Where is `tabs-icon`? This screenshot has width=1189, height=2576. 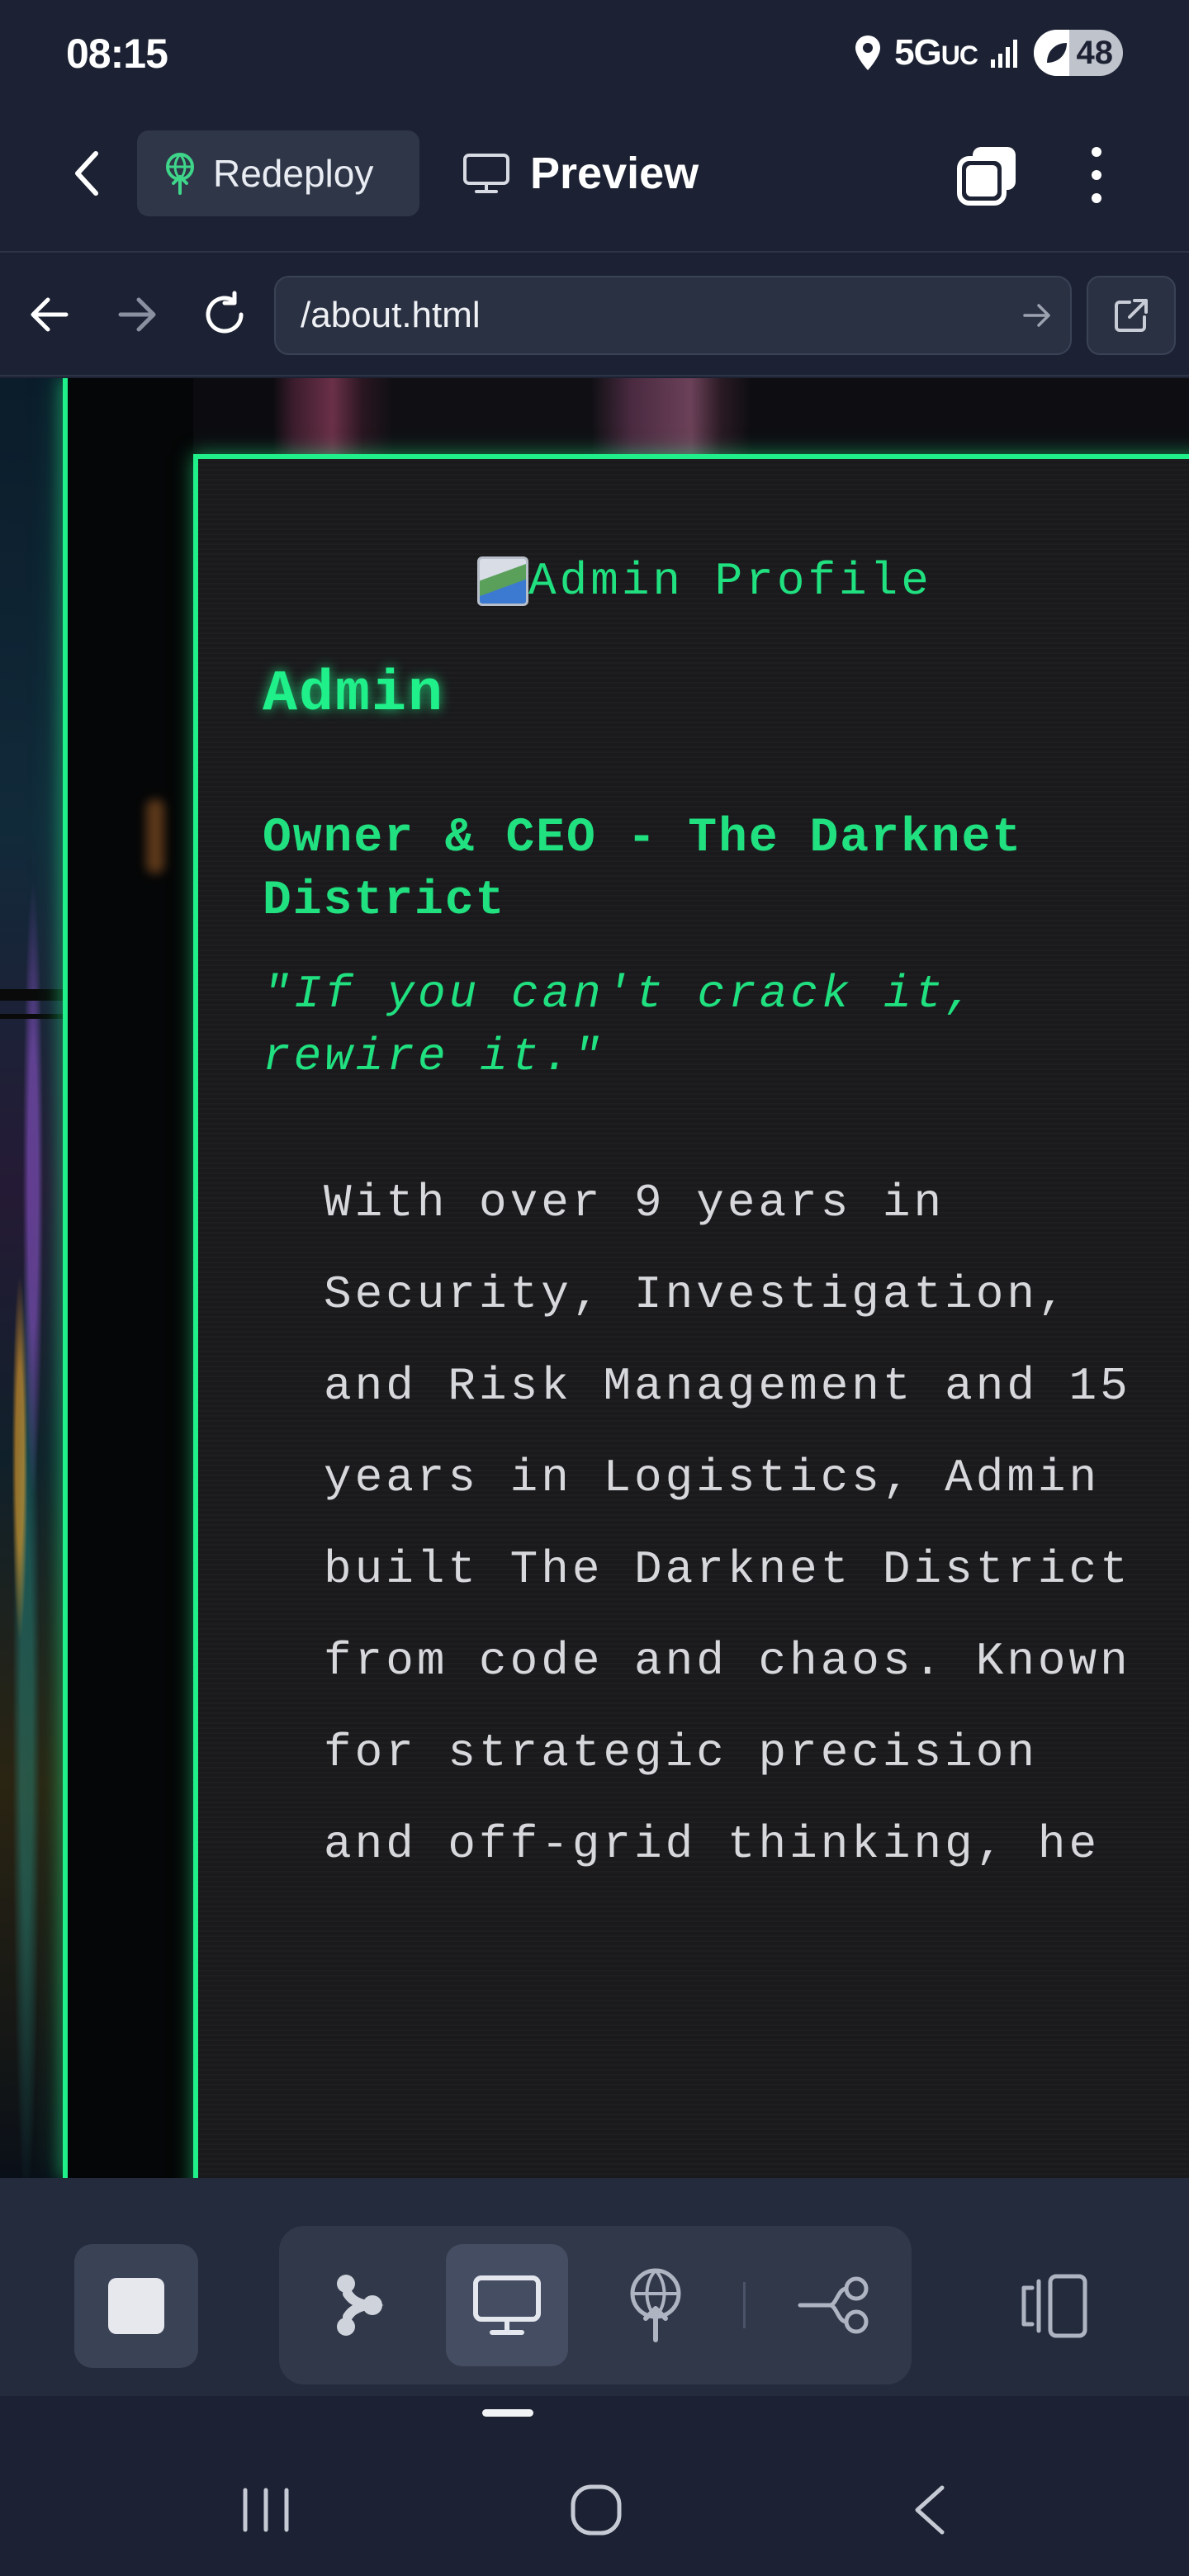 tabs-icon is located at coordinates (986, 176).